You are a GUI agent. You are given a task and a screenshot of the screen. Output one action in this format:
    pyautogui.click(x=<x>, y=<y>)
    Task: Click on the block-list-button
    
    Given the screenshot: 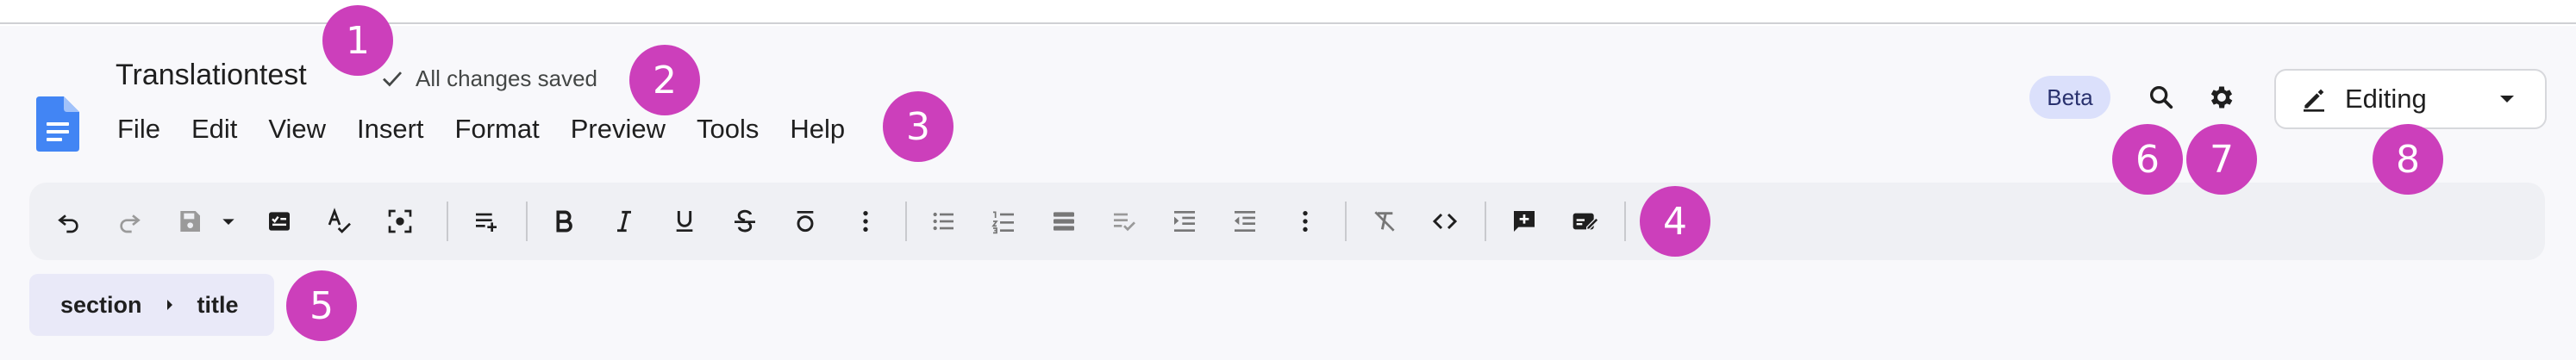 What is the action you would take?
    pyautogui.click(x=1064, y=222)
    